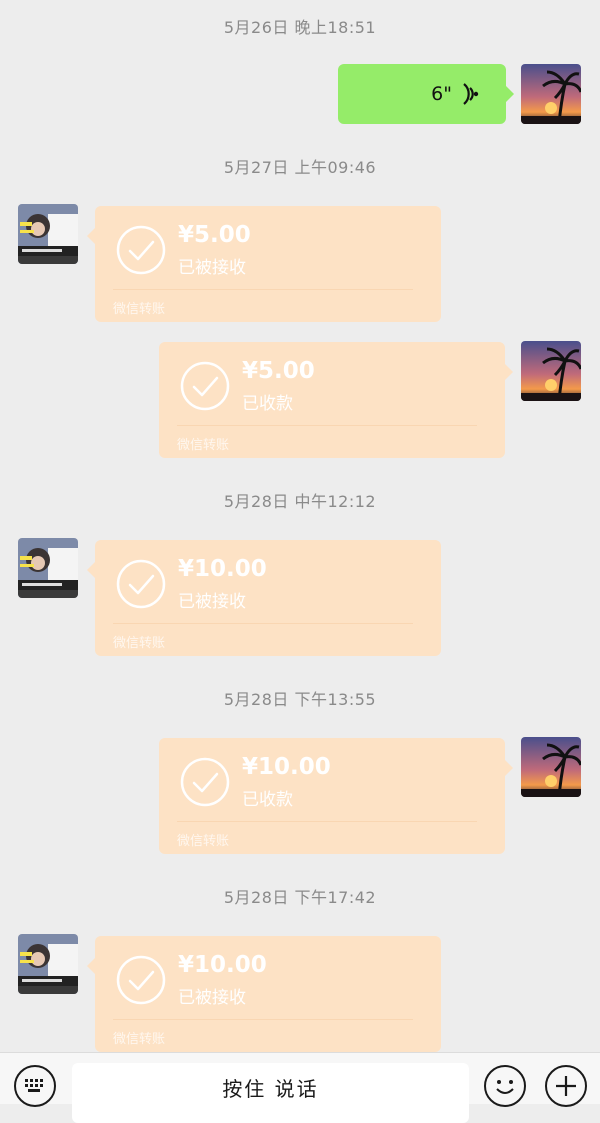 The height and width of the screenshot is (1123, 600). I want to click on timestamp: 5月26日 晚上18:51, so click(300, 27).